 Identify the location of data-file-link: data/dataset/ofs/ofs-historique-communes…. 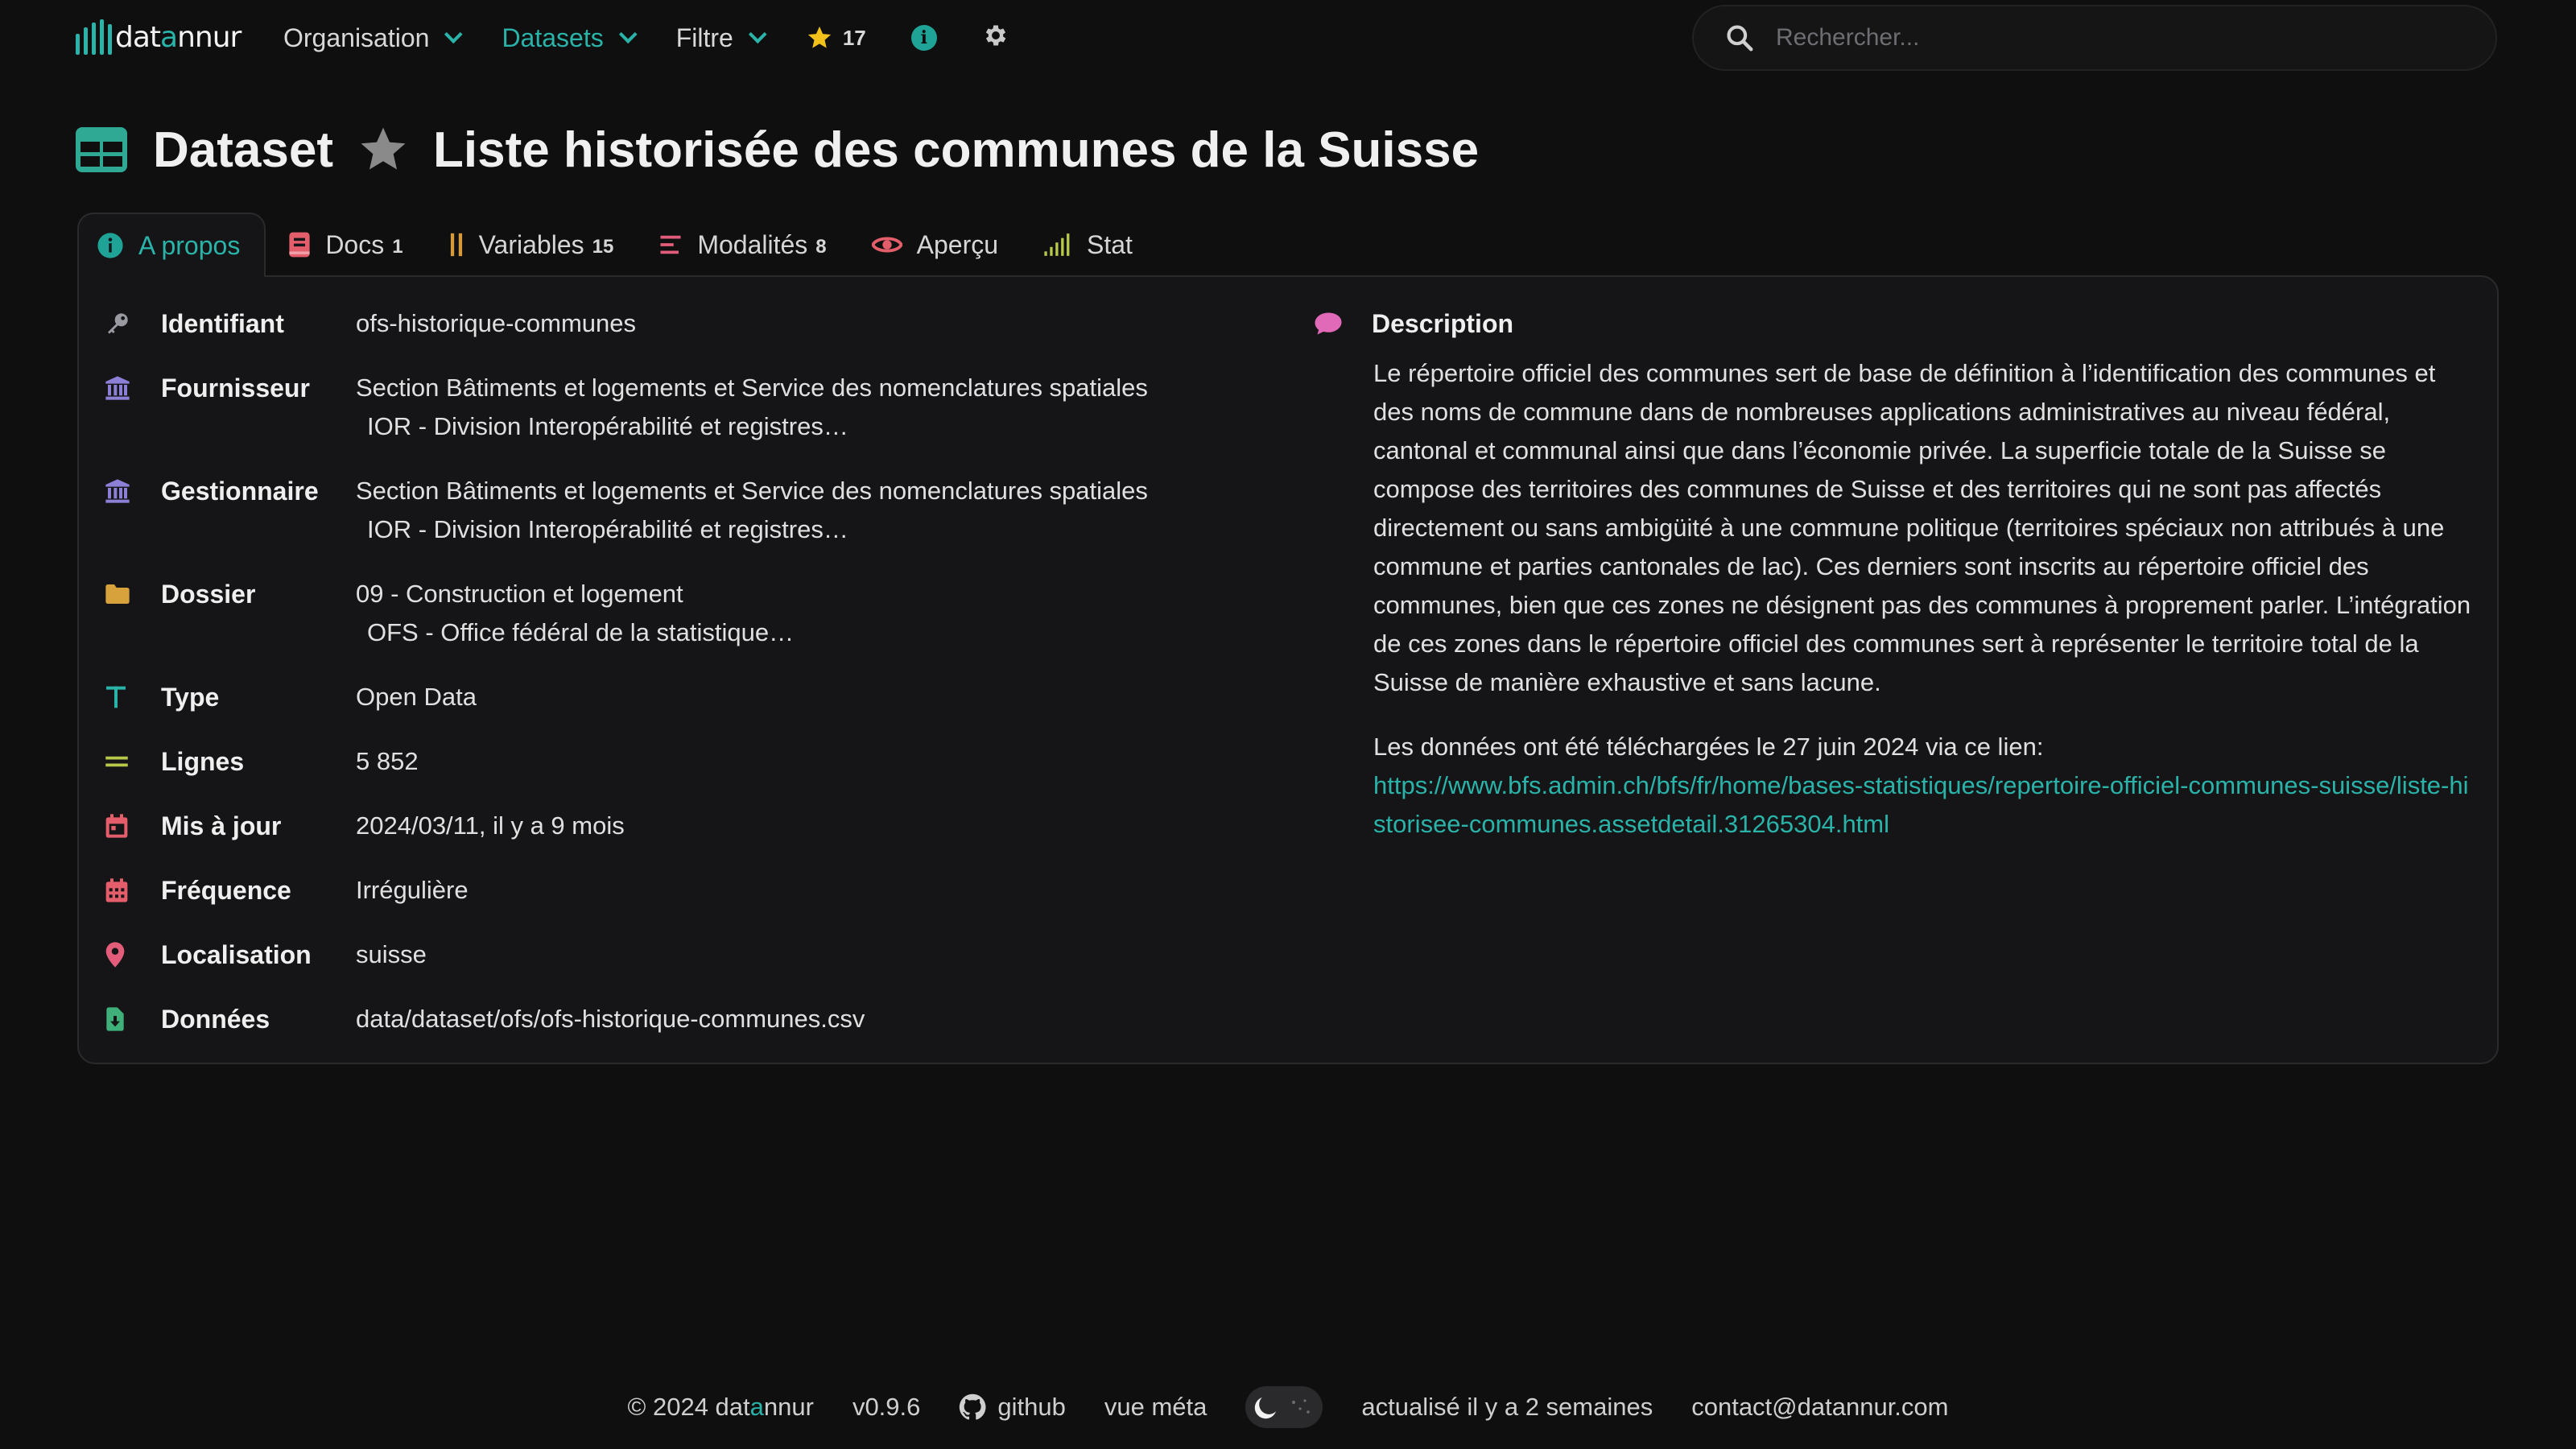
(610, 1019).